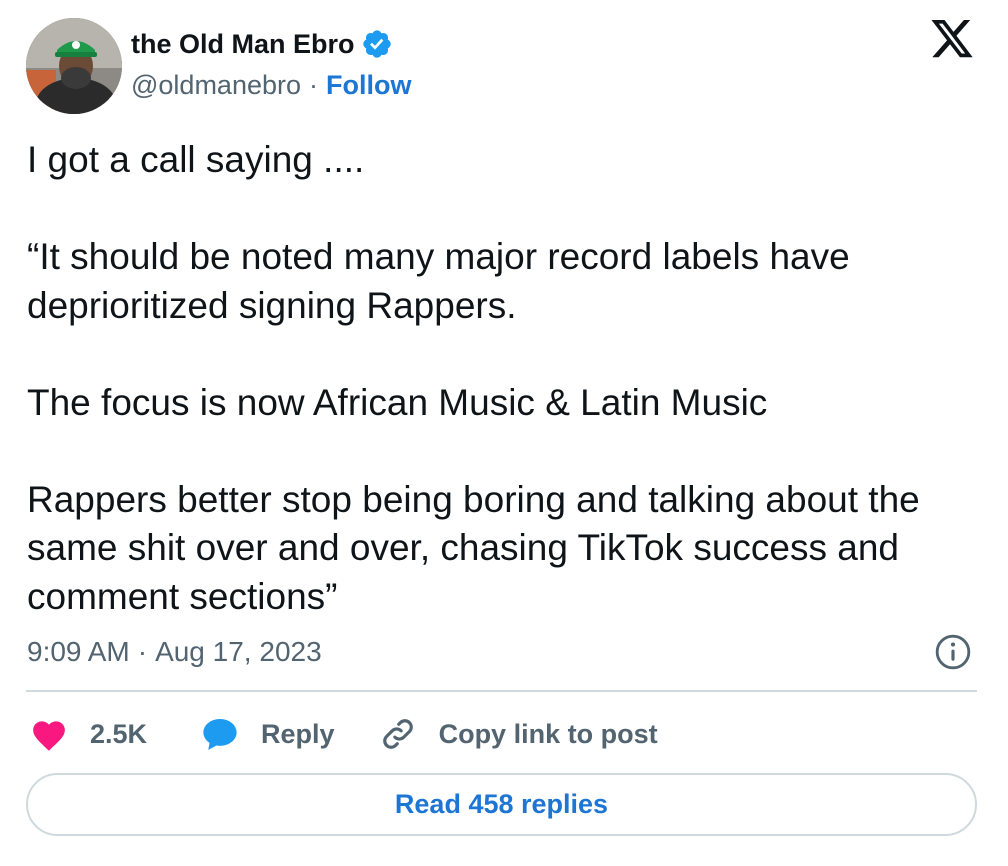 This screenshot has width=1008, height=866. I want to click on tweet-time: 9:09 AM, so click(78, 652).